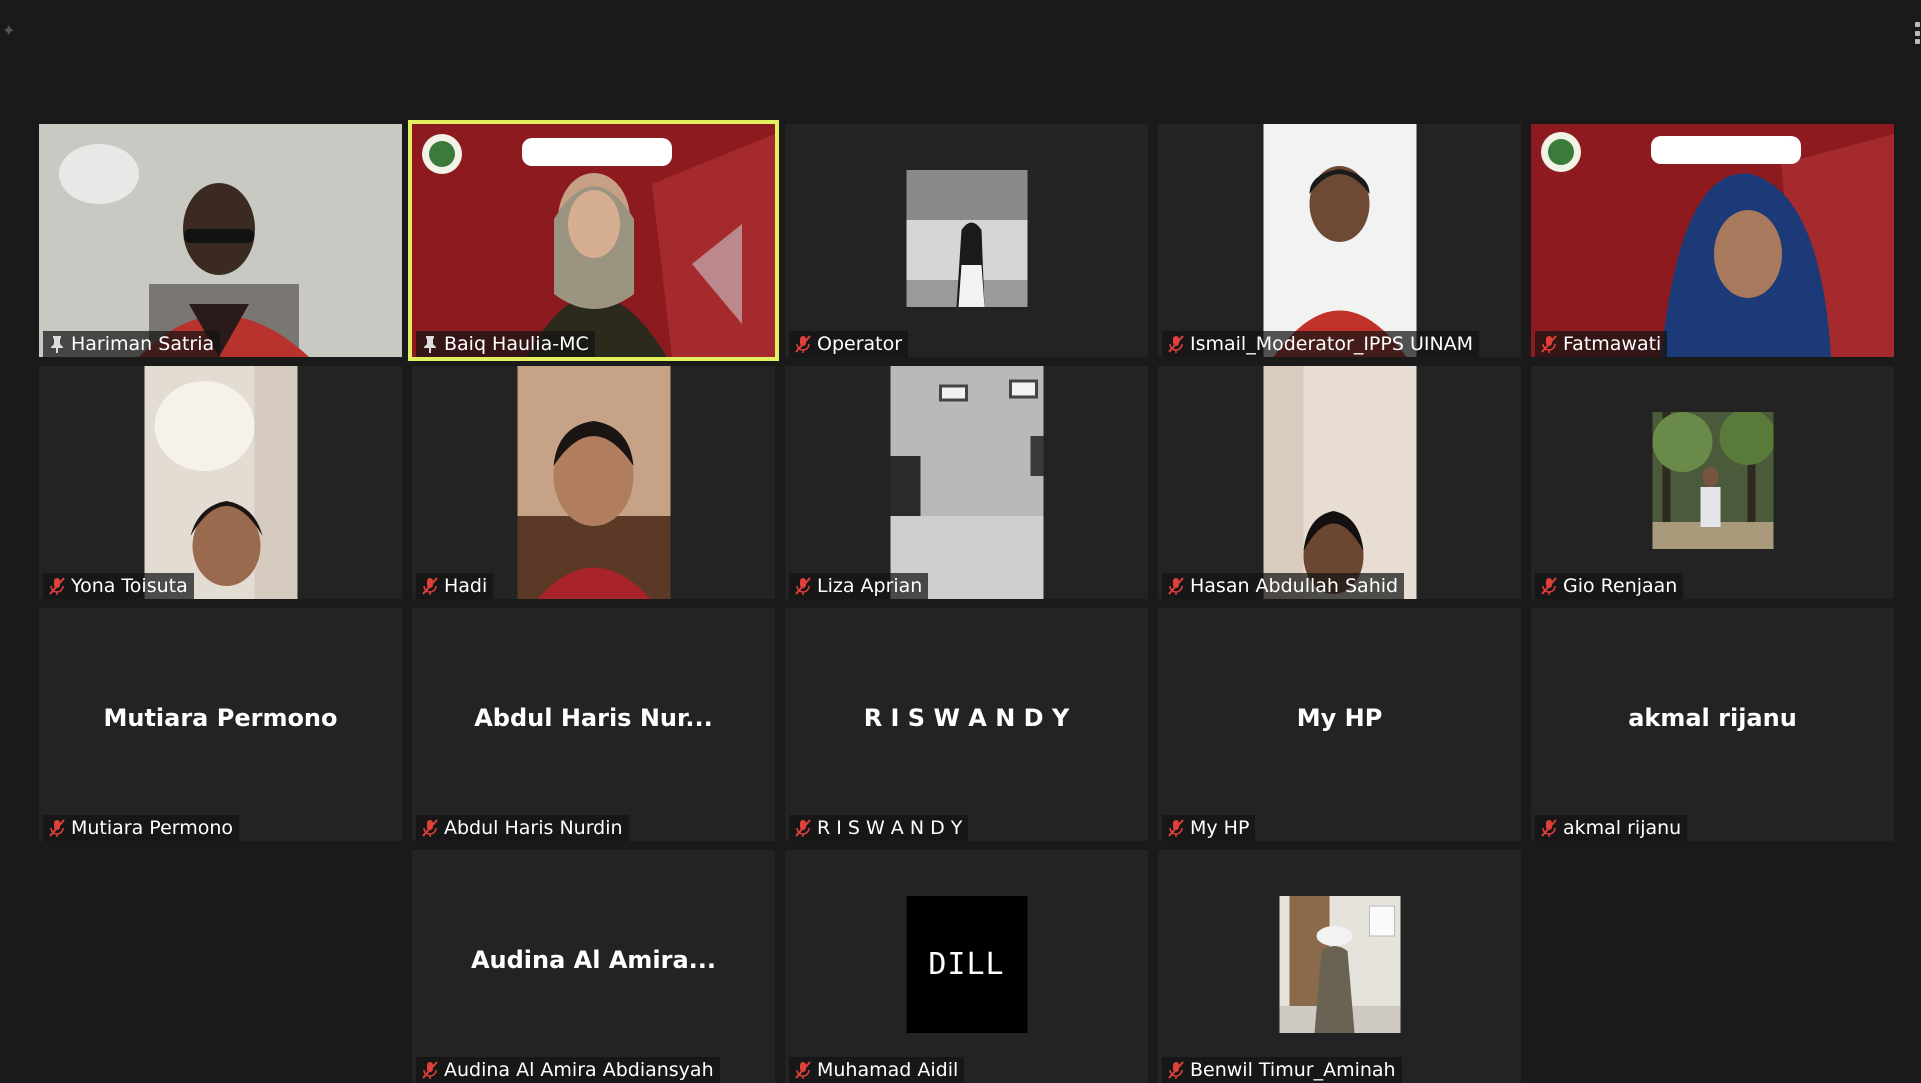  I want to click on participant-tile-liza-aprian: Liza Aprian, so click(966, 482).